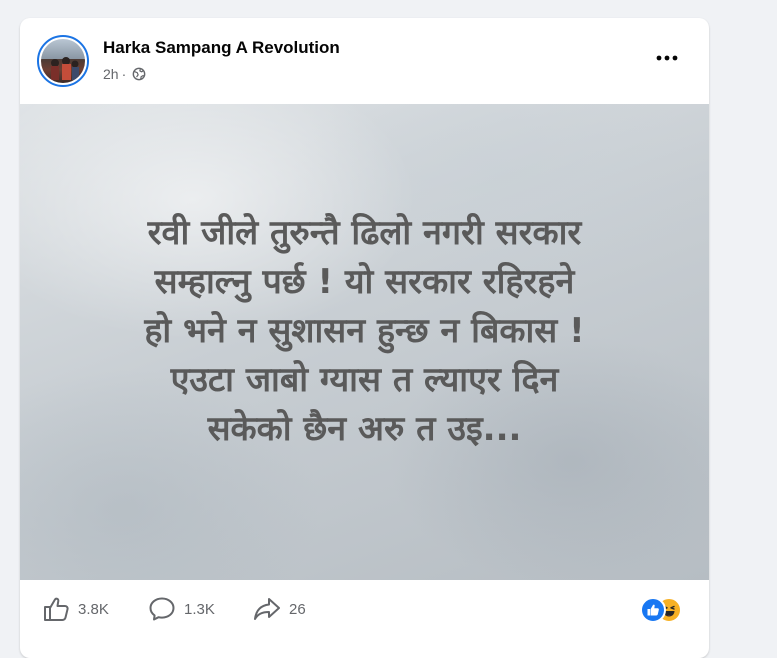 The height and width of the screenshot is (658, 777). I want to click on like-count: 3.8K, so click(93, 609).